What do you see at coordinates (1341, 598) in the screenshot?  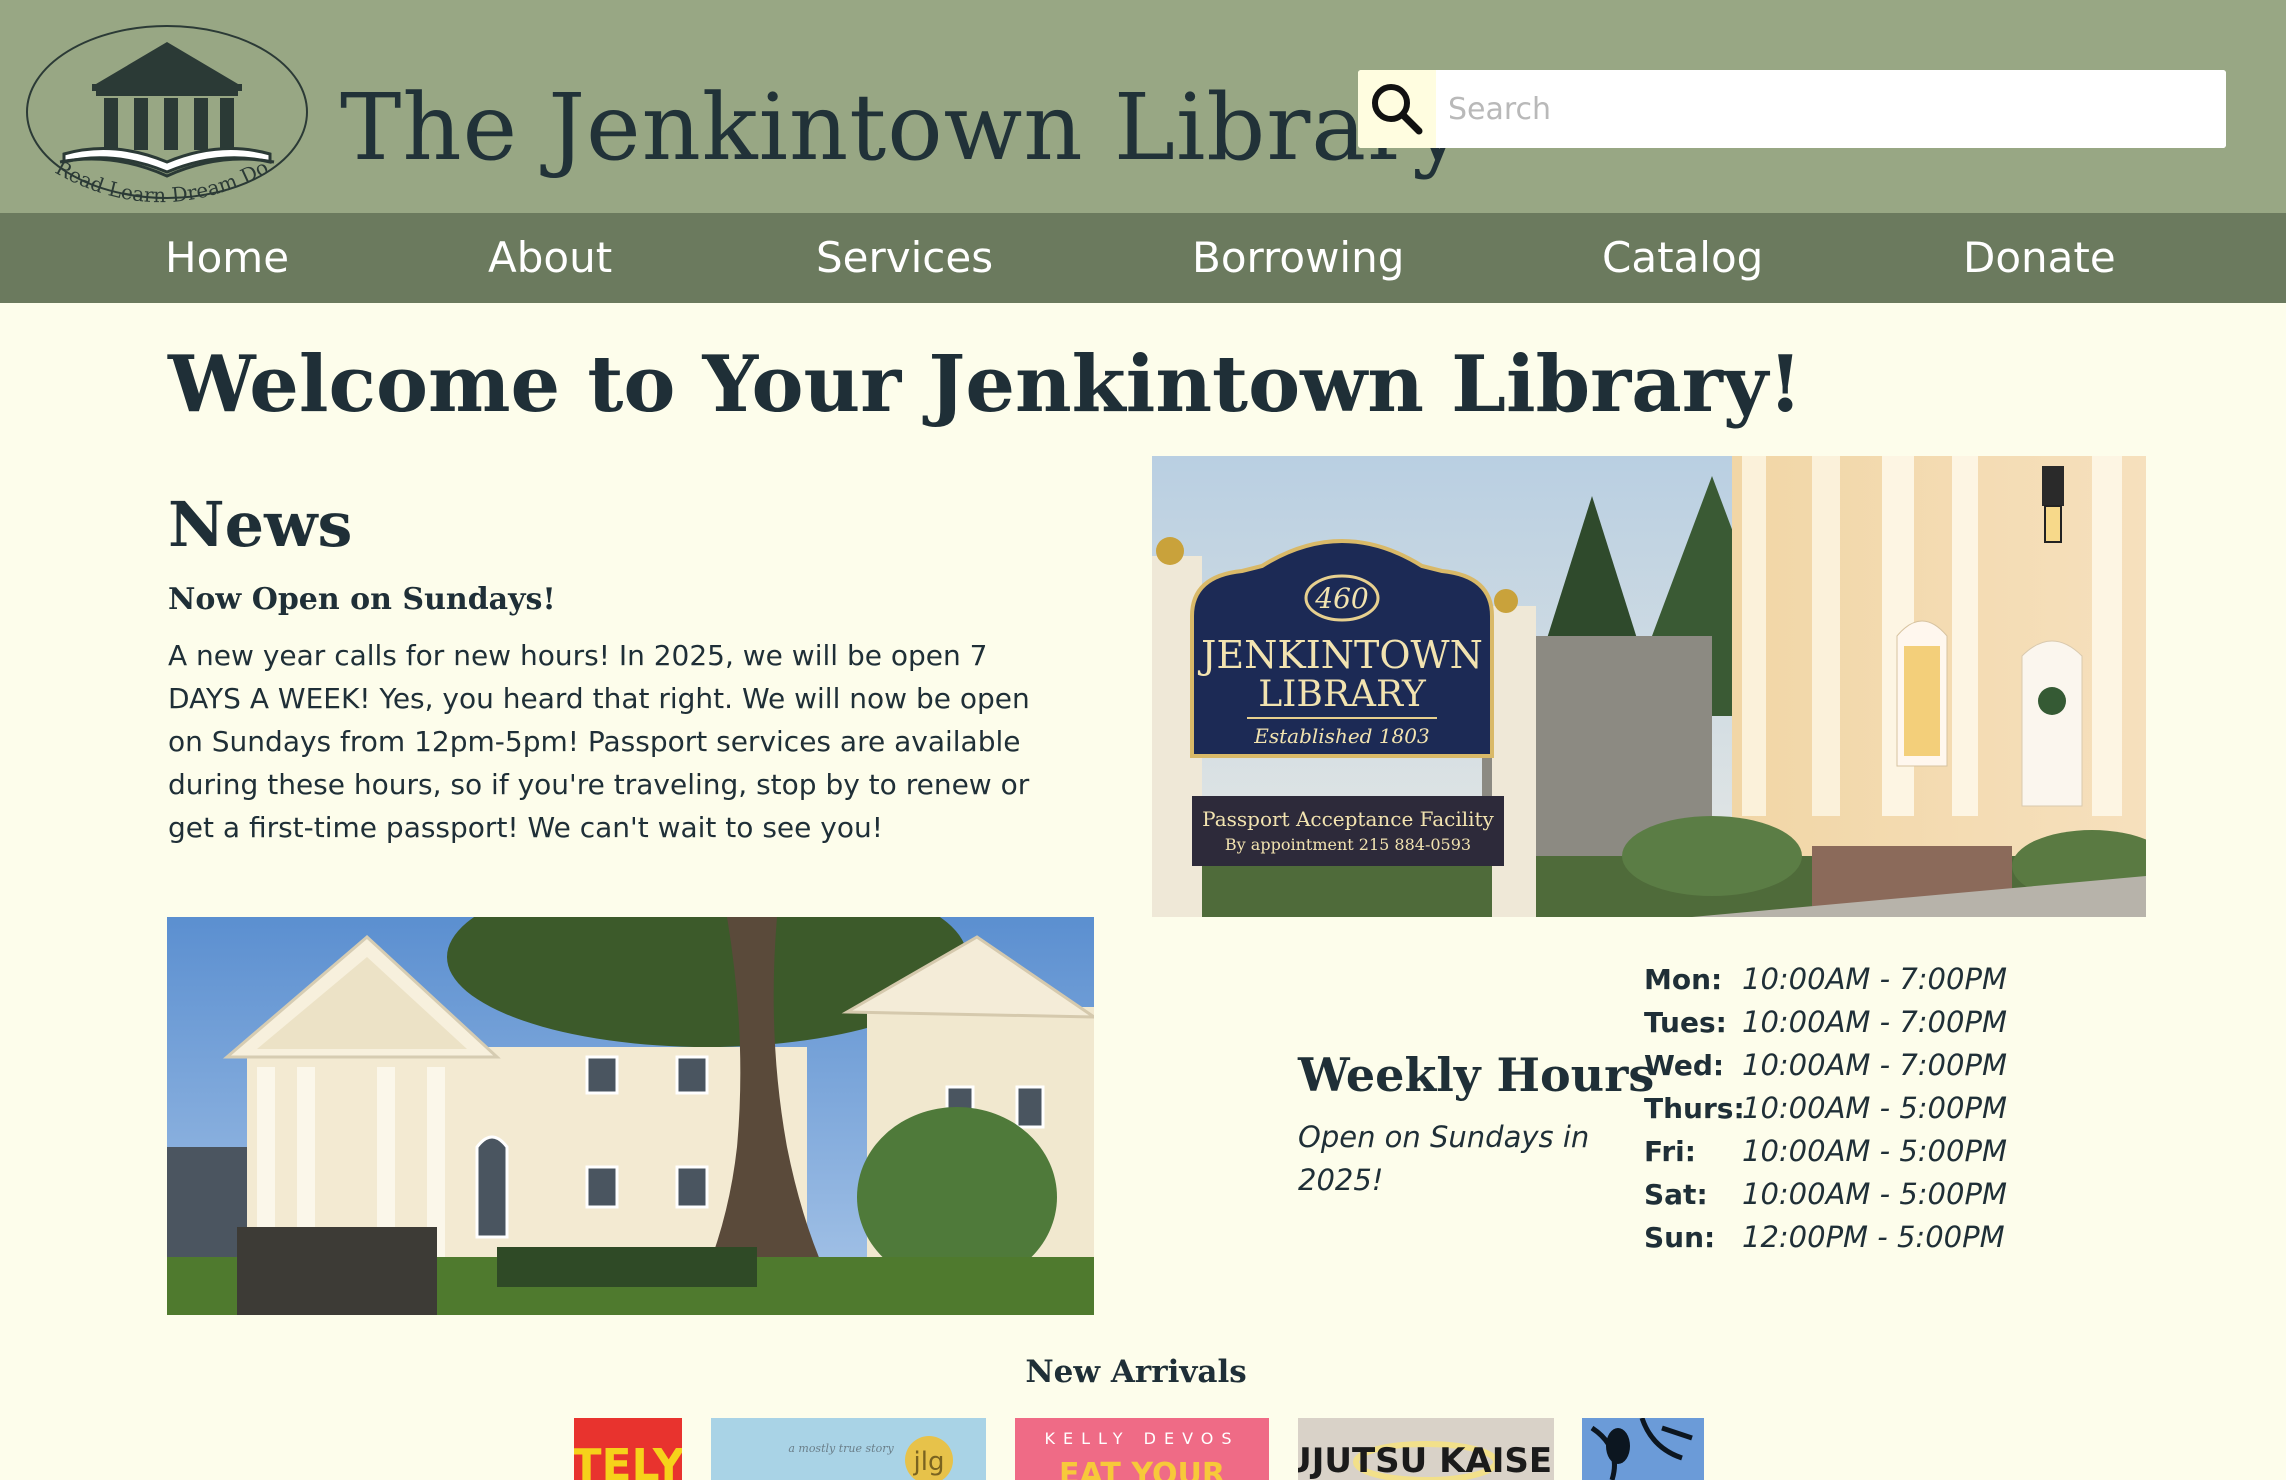 I see `sign-number: 460` at bounding box center [1341, 598].